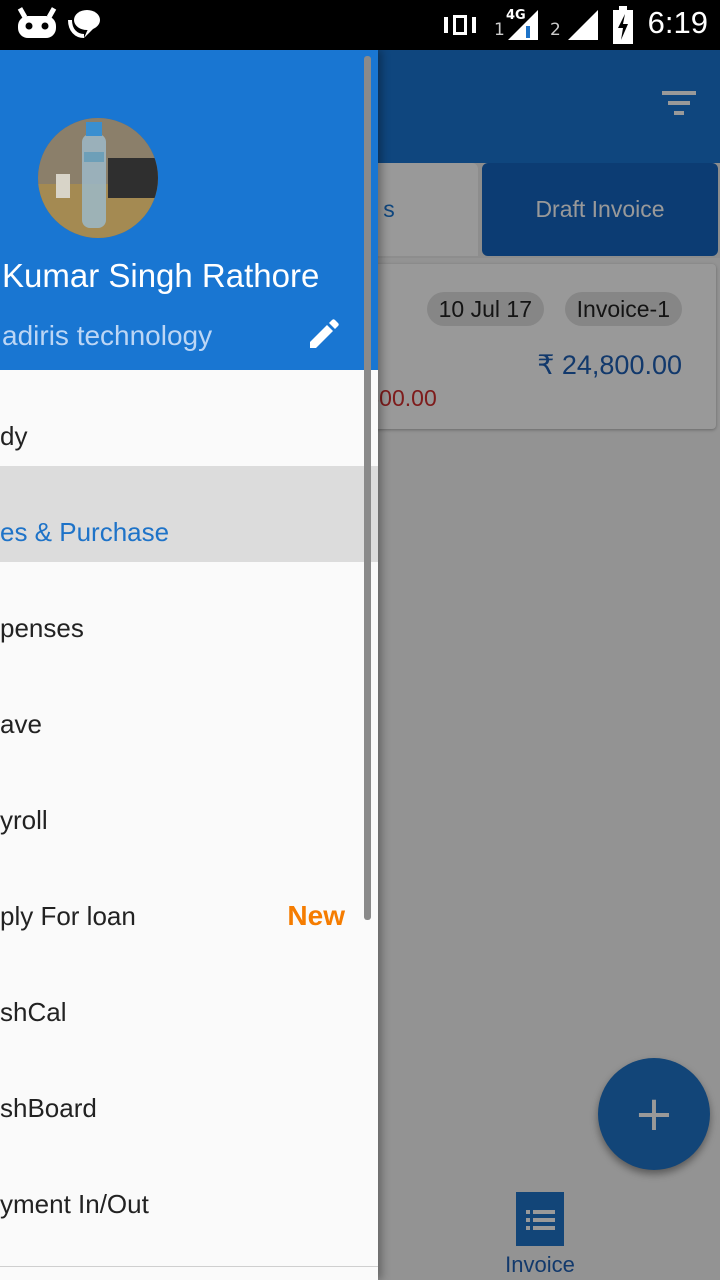 Image resolution: width=720 pixels, height=1280 pixels. Describe the element at coordinates (21, 724) in the screenshot. I see `menu-item-label: ave` at that location.